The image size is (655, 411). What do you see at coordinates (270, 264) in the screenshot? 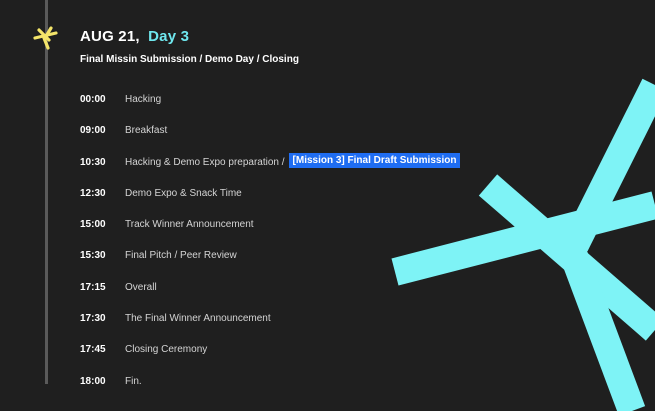
I see `schedule-row: 15:30 Final Pitch / Peer Review` at bounding box center [270, 264].